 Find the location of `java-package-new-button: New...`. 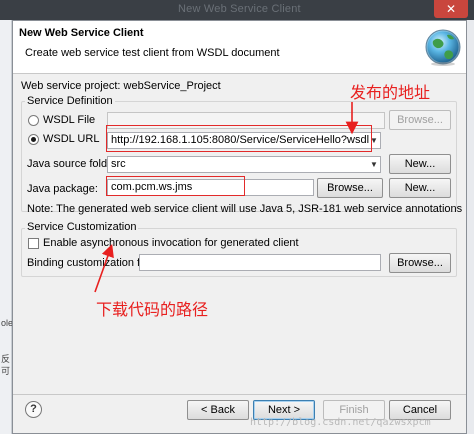

java-package-new-button: New... is located at coordinates (420, 188).